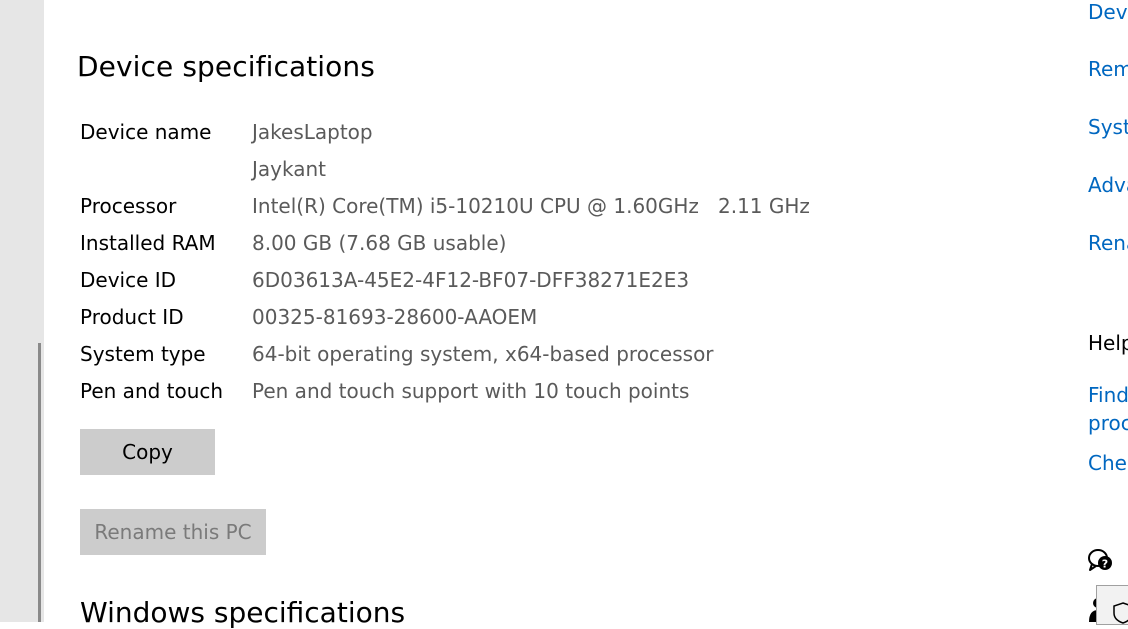 The width and height of the screenshot is (1128, 629). Describe the element at coordinates (132, 317) in the screenshot. I see `product-id-label: Product ID` at that location.